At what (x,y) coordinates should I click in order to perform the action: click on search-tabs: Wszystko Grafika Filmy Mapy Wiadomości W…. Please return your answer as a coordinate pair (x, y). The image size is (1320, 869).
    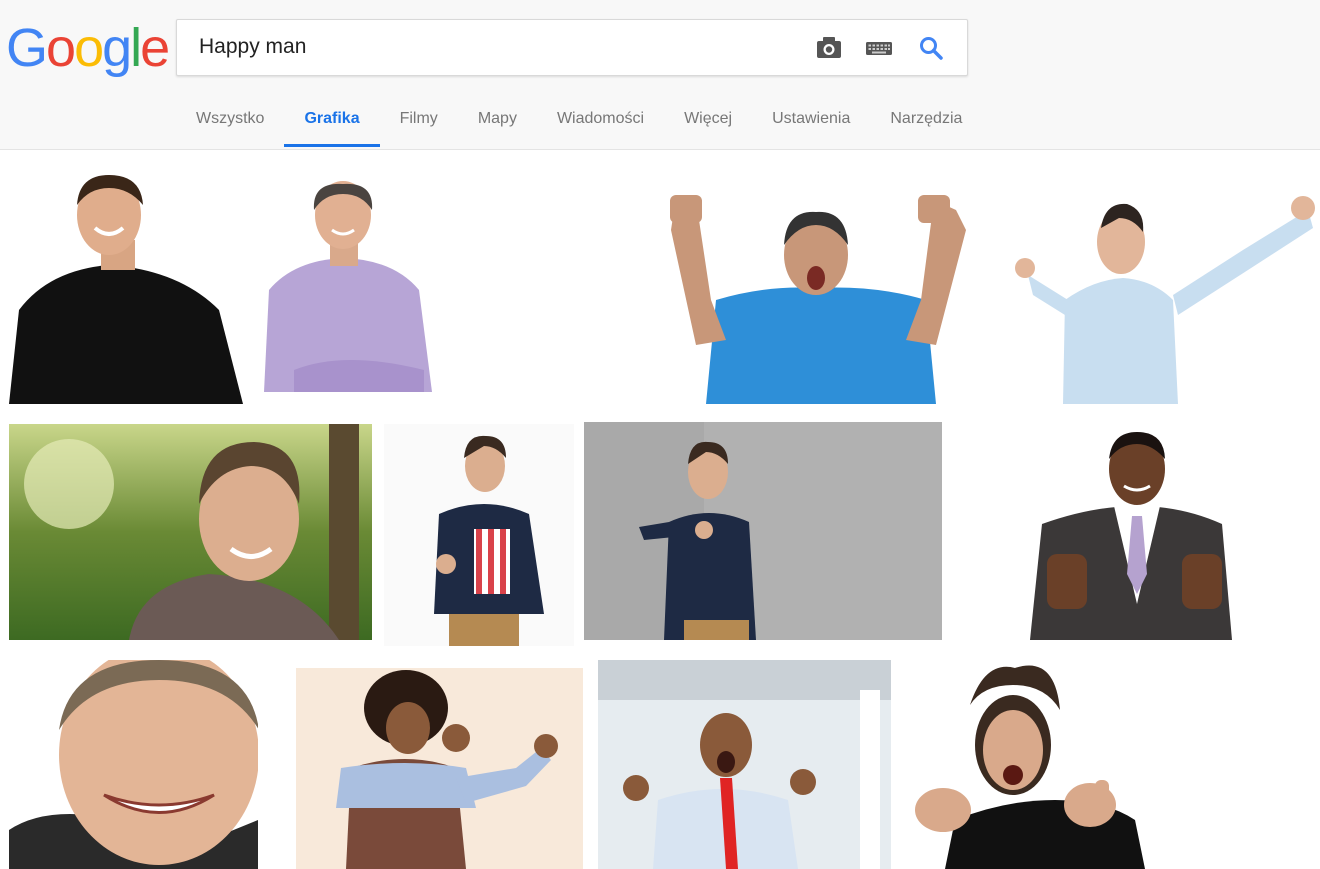
    Looking at the image, I should click on (589, 125).